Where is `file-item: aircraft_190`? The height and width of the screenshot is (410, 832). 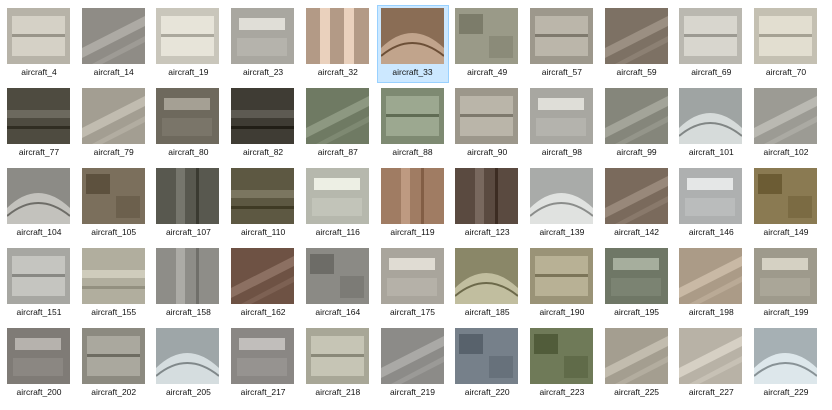 file-item: aircraft_190 is located at coordinates (562, 284).